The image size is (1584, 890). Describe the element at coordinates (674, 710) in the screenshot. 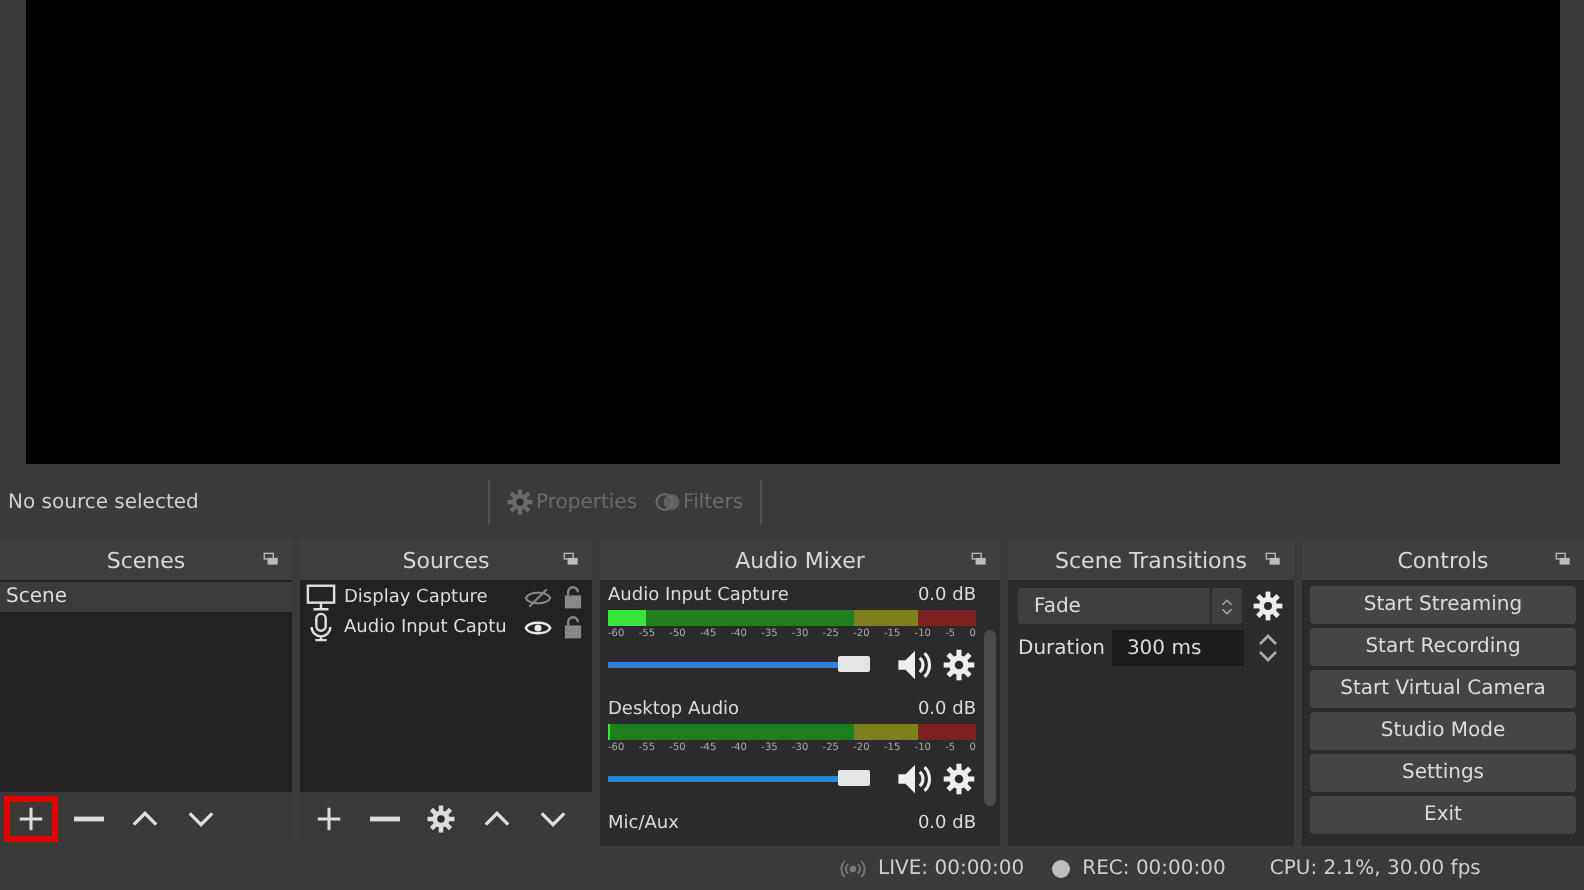

I see `channel-name: Desktop Audio` at that location.